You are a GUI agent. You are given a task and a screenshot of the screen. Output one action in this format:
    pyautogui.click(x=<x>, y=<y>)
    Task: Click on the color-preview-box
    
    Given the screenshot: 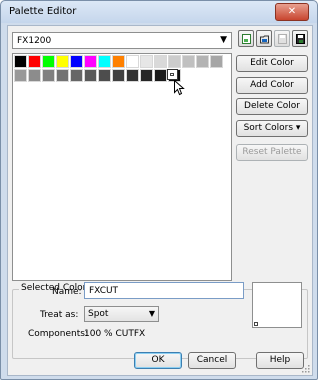 What is the action you would take?
    pyautogui.click(x=277, y=305)
    